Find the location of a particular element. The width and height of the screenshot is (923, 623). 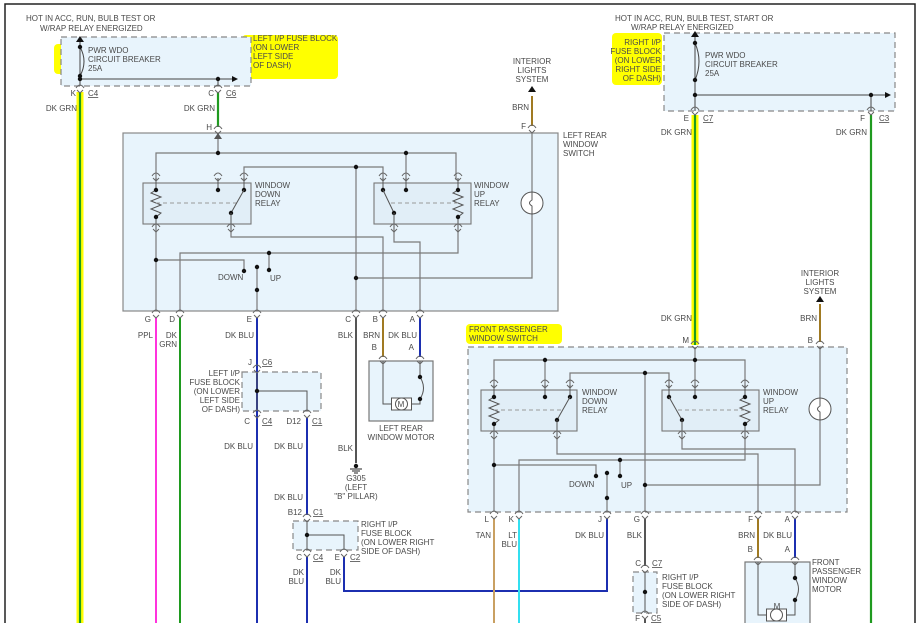

left-fuse-block-label: FUSE BLOCK is located at coordinates (214, 382).